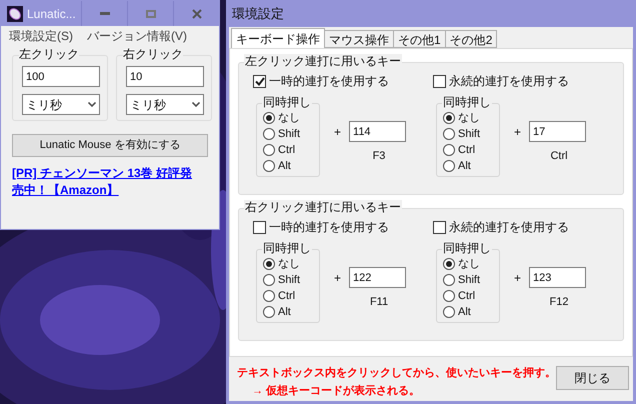 The width and height of the screenshot is (636, 404). I want to click on key-code-field: 123, so click(557, 277).